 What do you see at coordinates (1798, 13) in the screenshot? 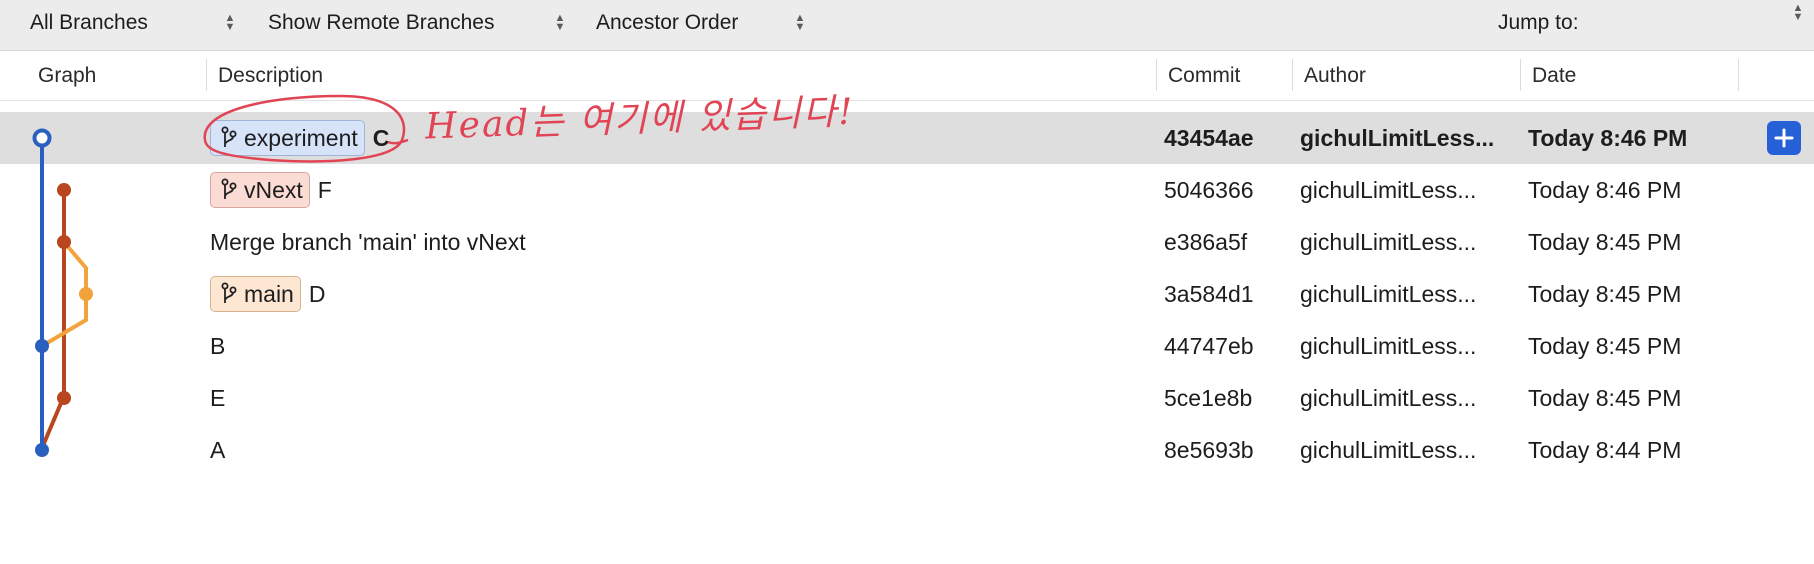
I see `jump-to-chevron-icon: ▲ ▼` at bounding box center [1798, 13].